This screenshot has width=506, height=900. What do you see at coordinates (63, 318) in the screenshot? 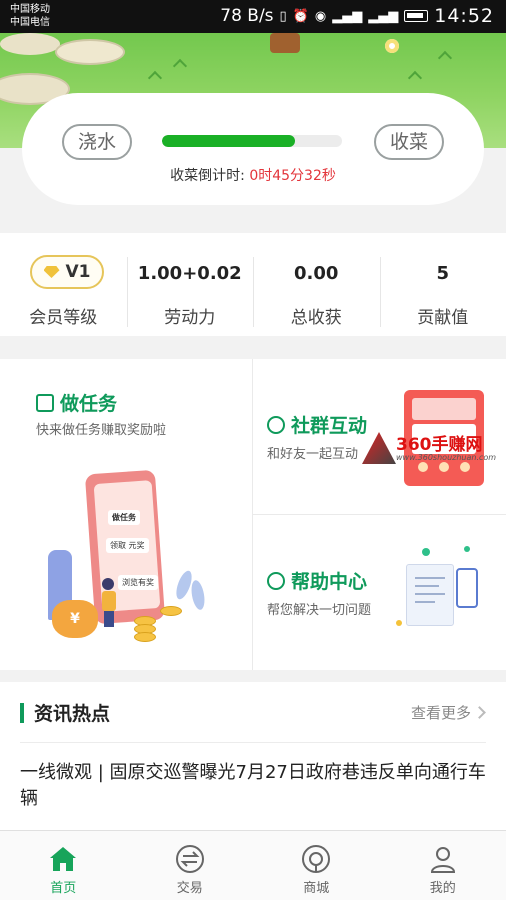
I see `vip-label: 会员等级` at bounding box center [63, 318].